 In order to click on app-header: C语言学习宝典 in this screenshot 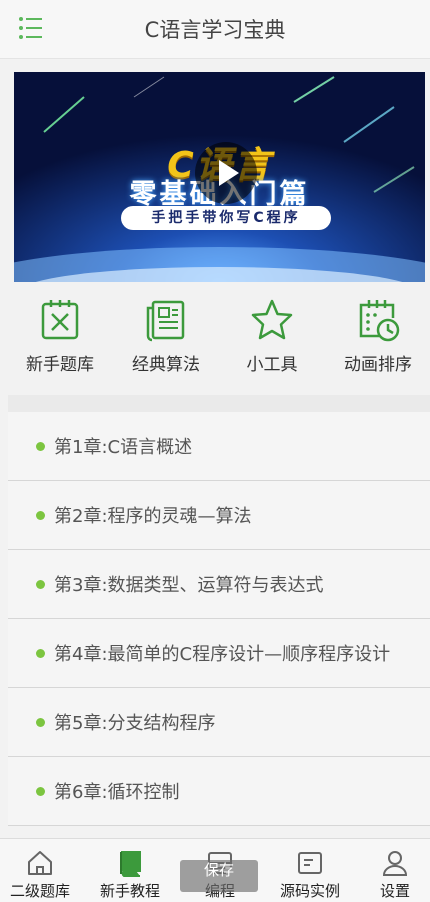, I will do `click(215, 29)`.